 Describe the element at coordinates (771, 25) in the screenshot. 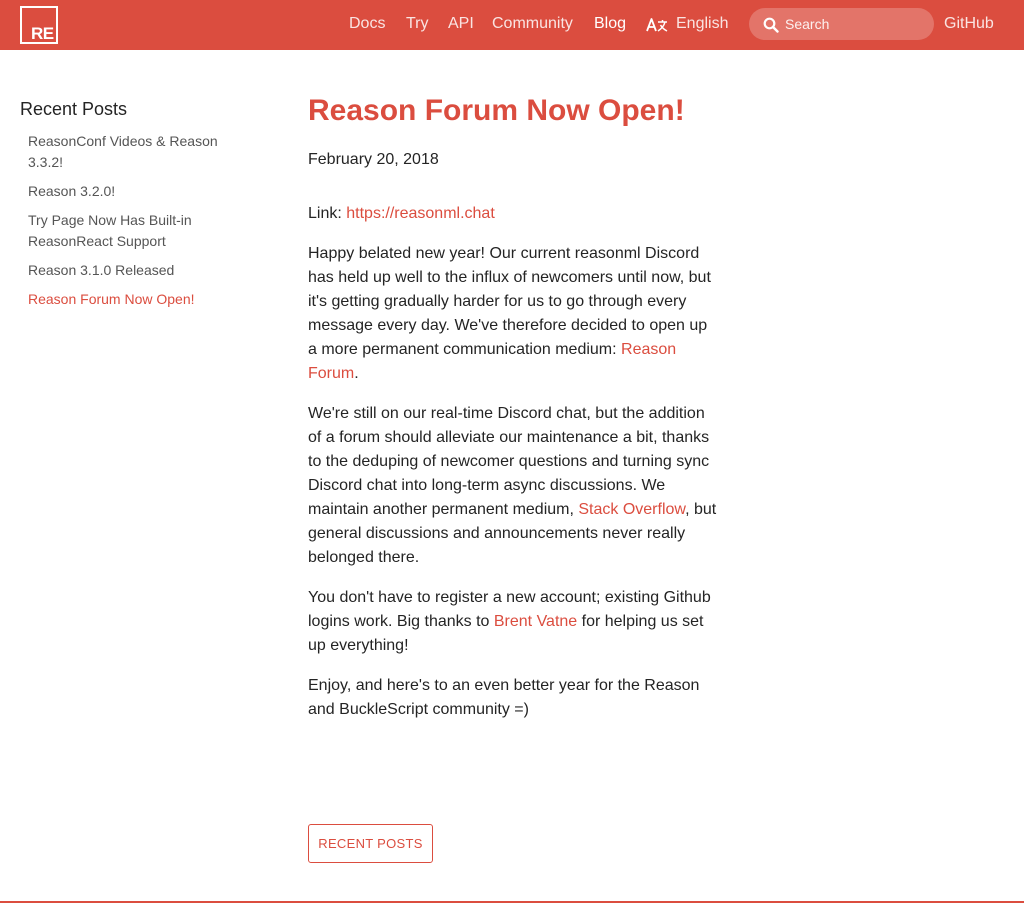

I see `search-icon` at that location.